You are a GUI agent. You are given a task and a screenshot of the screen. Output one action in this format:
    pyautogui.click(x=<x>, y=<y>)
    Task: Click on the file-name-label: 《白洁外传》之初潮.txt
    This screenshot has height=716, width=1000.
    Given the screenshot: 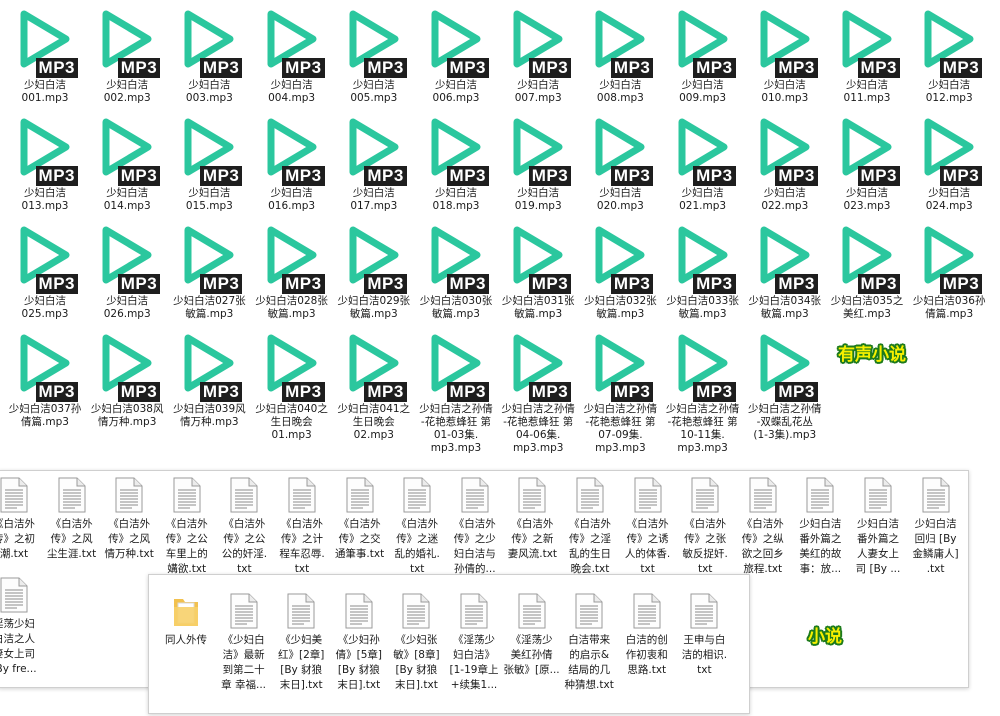 What is the action you would take?
    pyautogui.click(x=21, y=539)
    